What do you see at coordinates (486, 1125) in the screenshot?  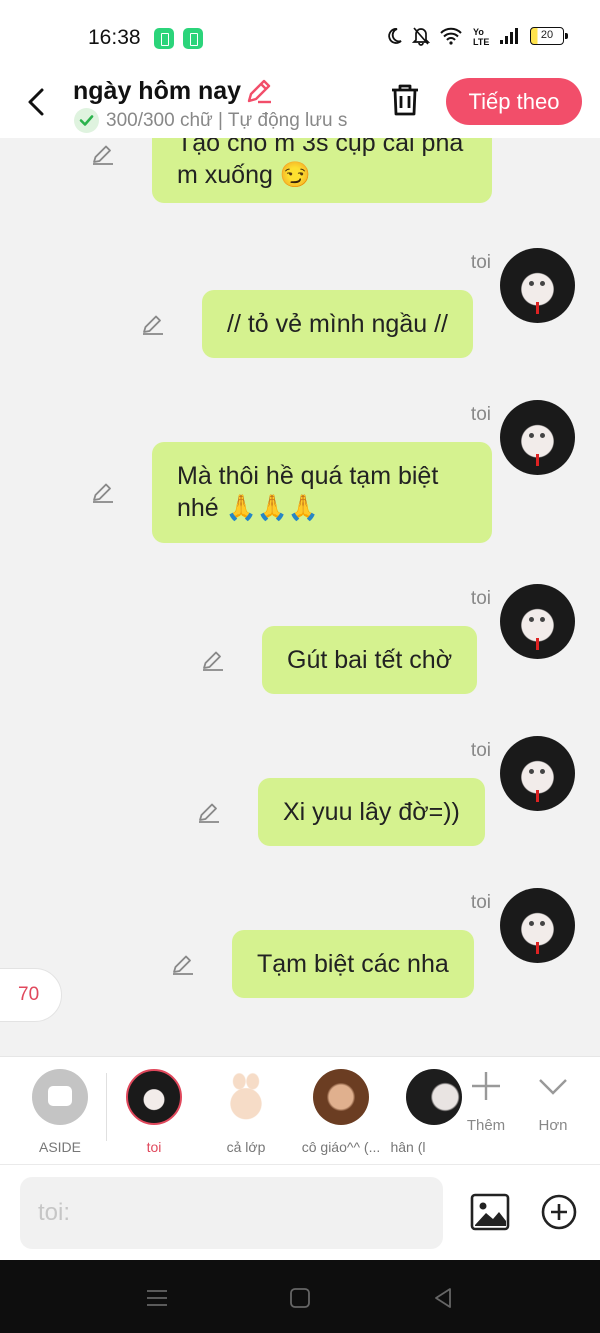 I see `add-label: Thêm` at bounding box center [486, 1125].